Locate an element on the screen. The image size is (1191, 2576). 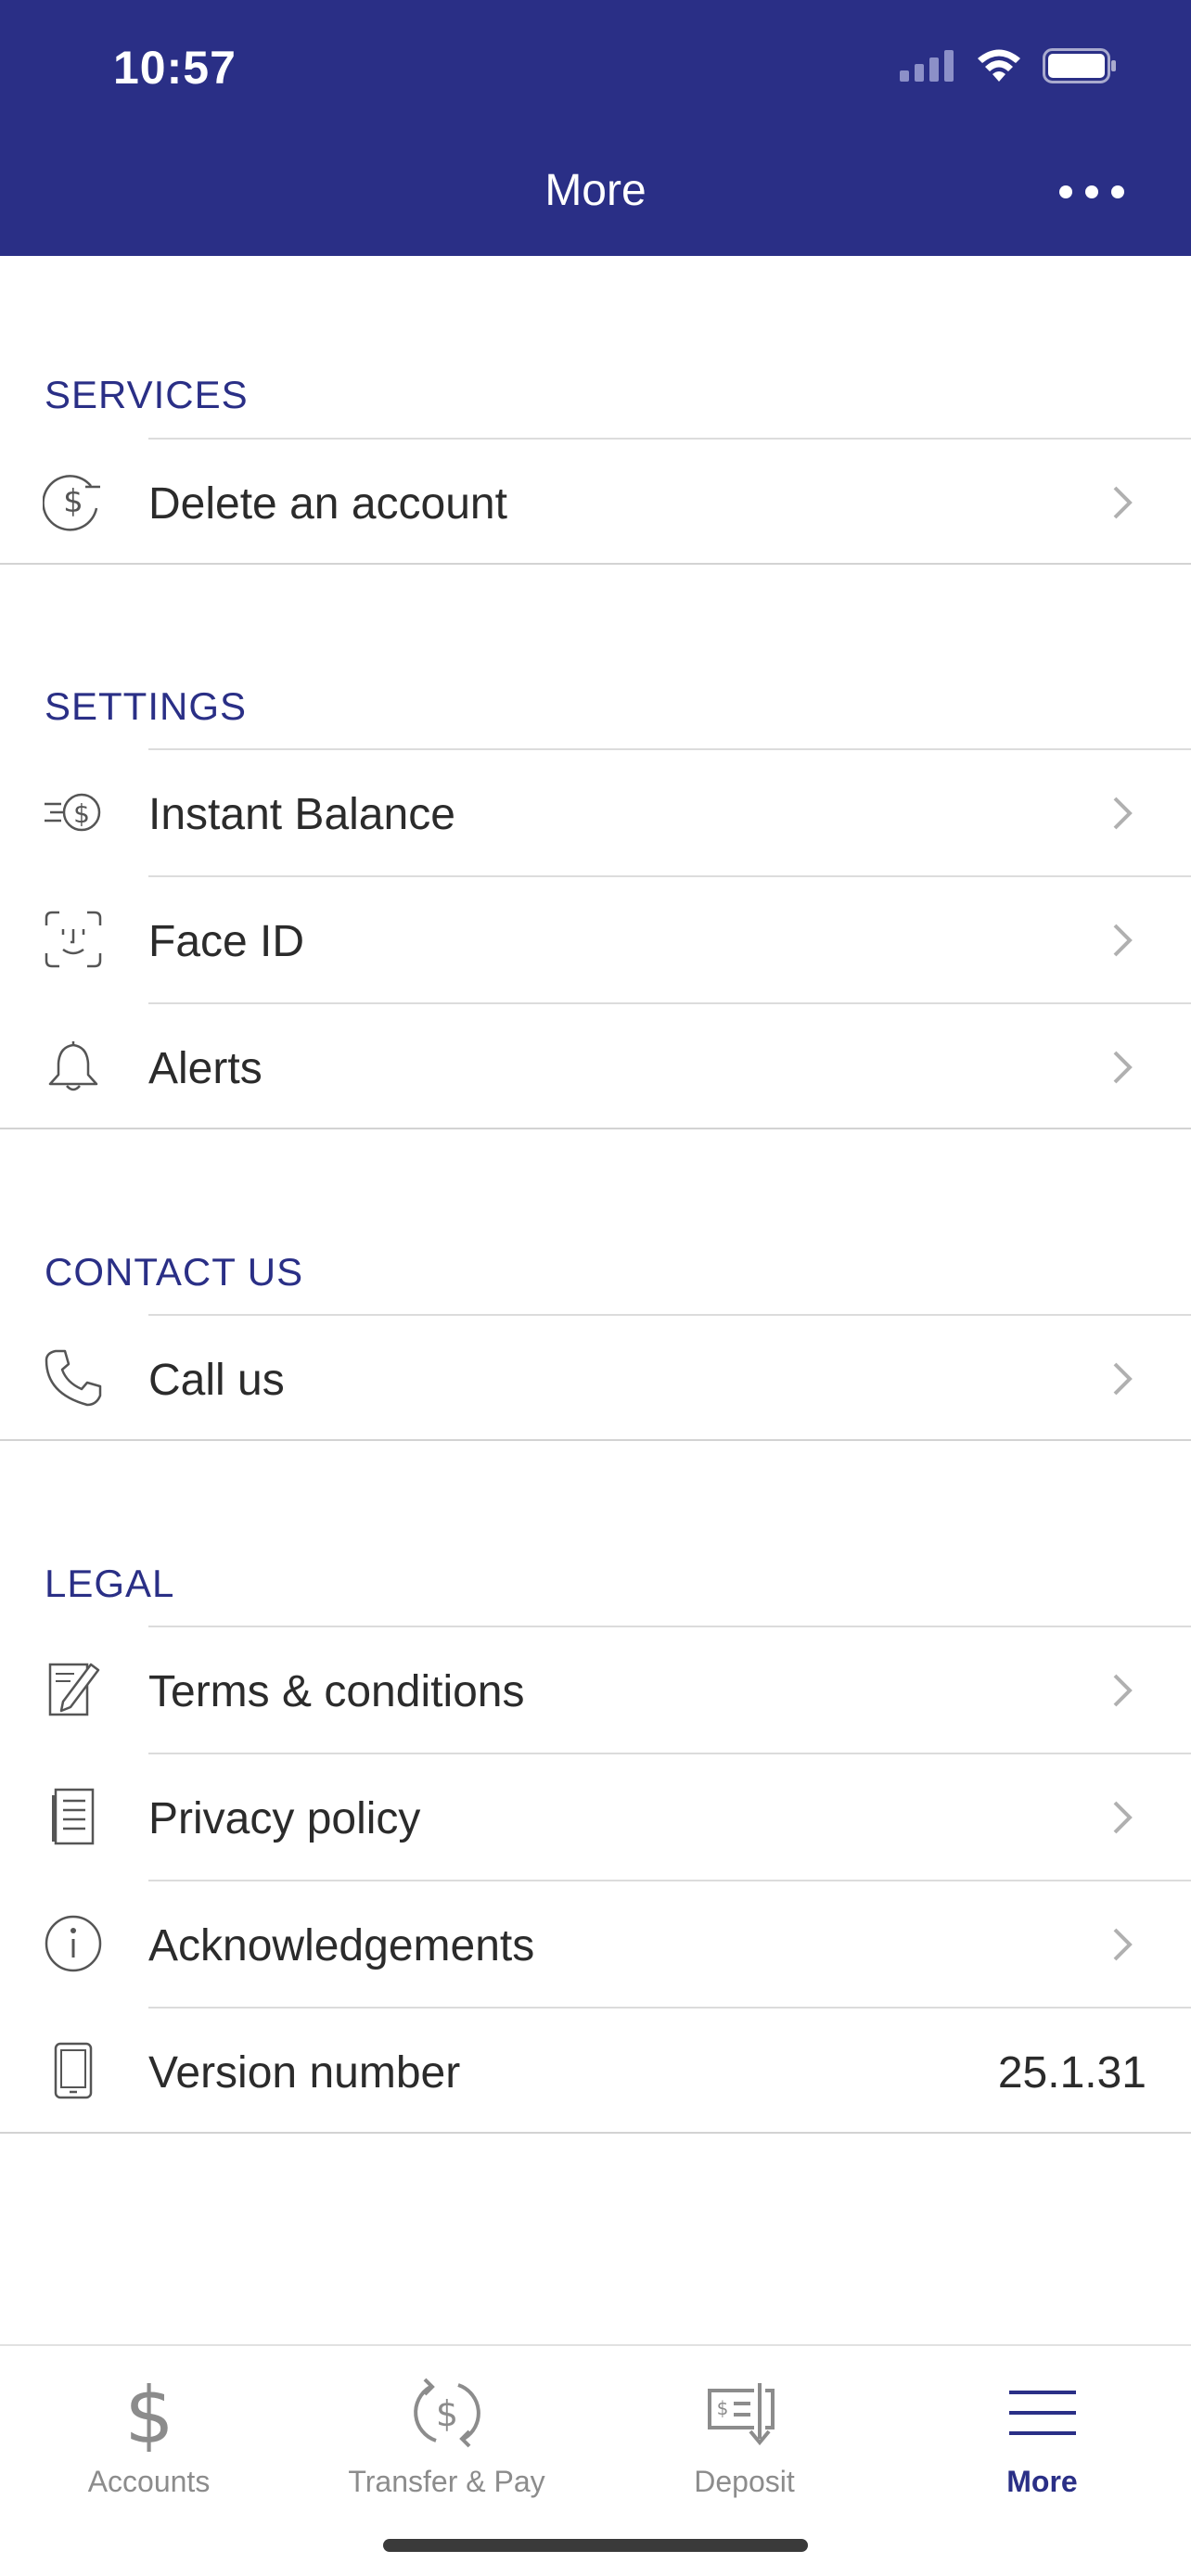
tab-transfer-pay: $ Transfer & Pay is located at coordinates (447, 2426).